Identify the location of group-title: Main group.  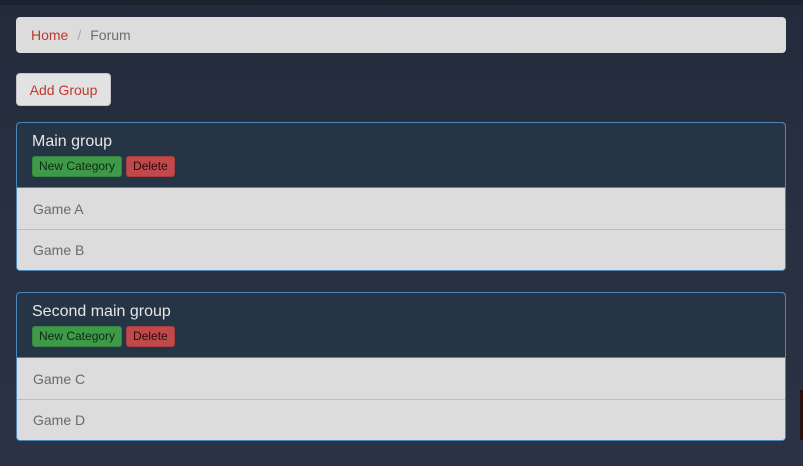
(72, 141).